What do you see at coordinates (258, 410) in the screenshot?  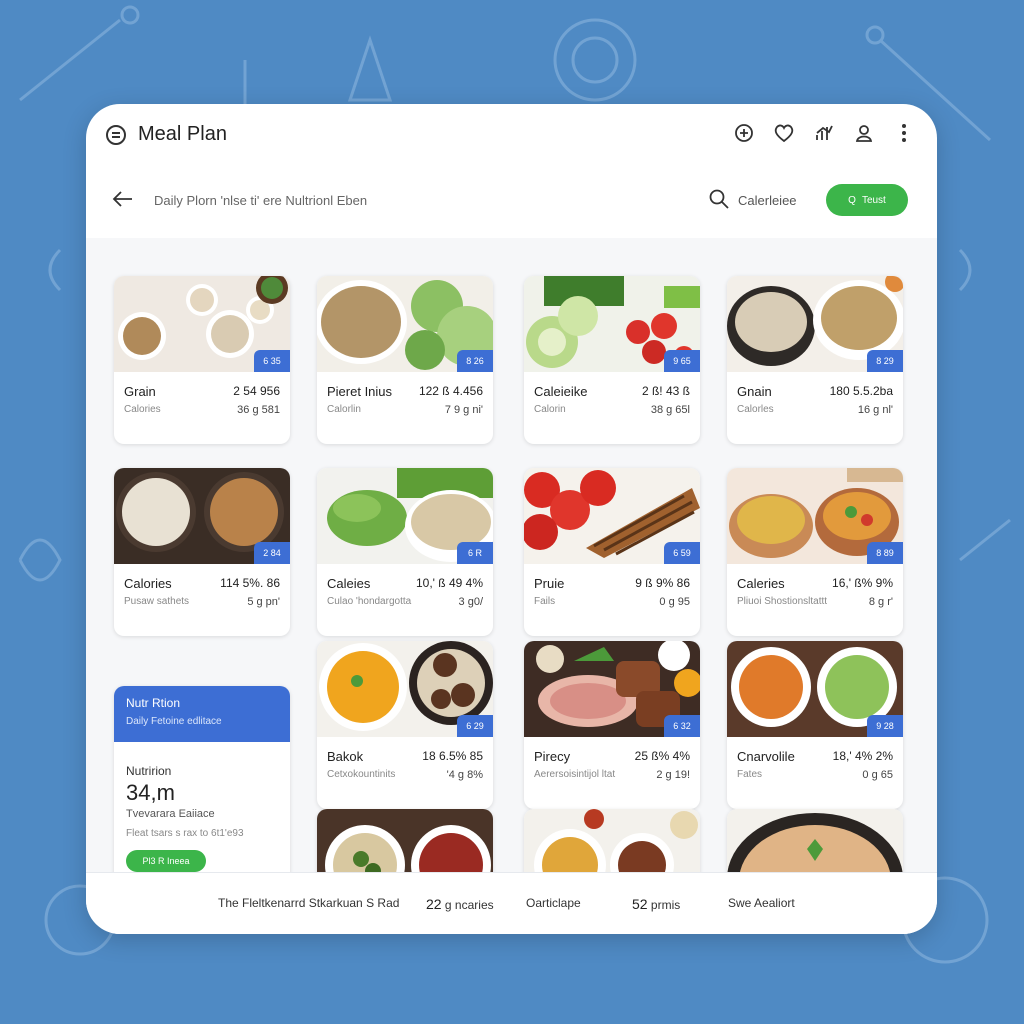 I see `card-value-2: 36 g 581` at bounding box center [258, 410].